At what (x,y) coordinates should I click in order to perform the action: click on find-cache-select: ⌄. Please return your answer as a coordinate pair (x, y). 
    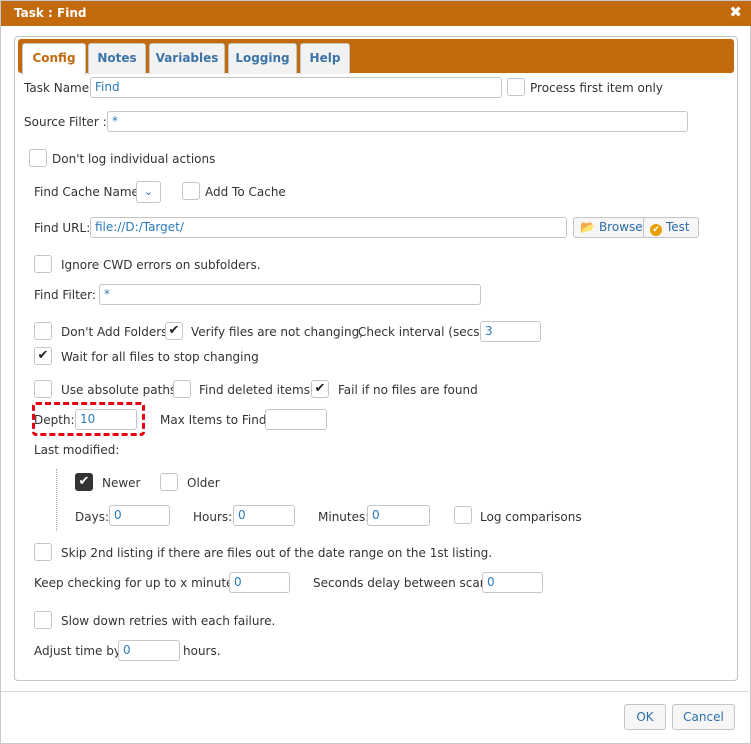
    Looking at the image, I should click on (148, 192).